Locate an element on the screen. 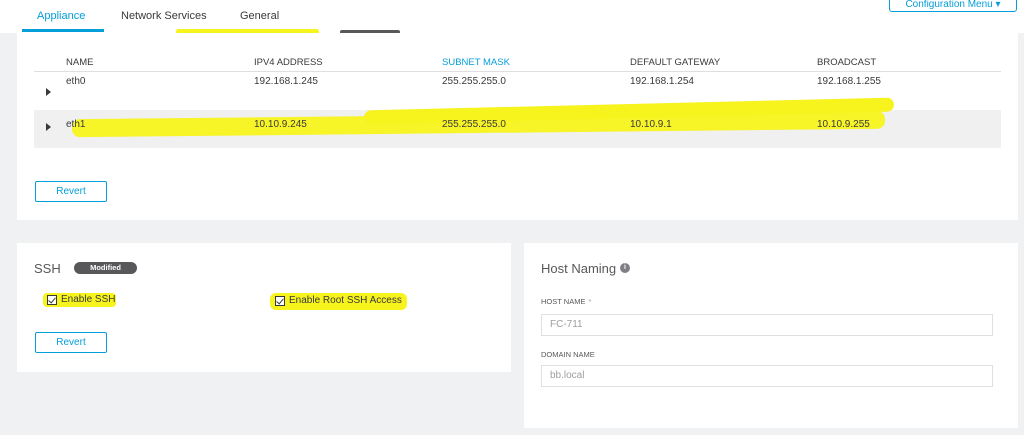 The height and width of the screenshot is (435, 1024). host-name-input: FC-711 is located at coordinates (767, 325).